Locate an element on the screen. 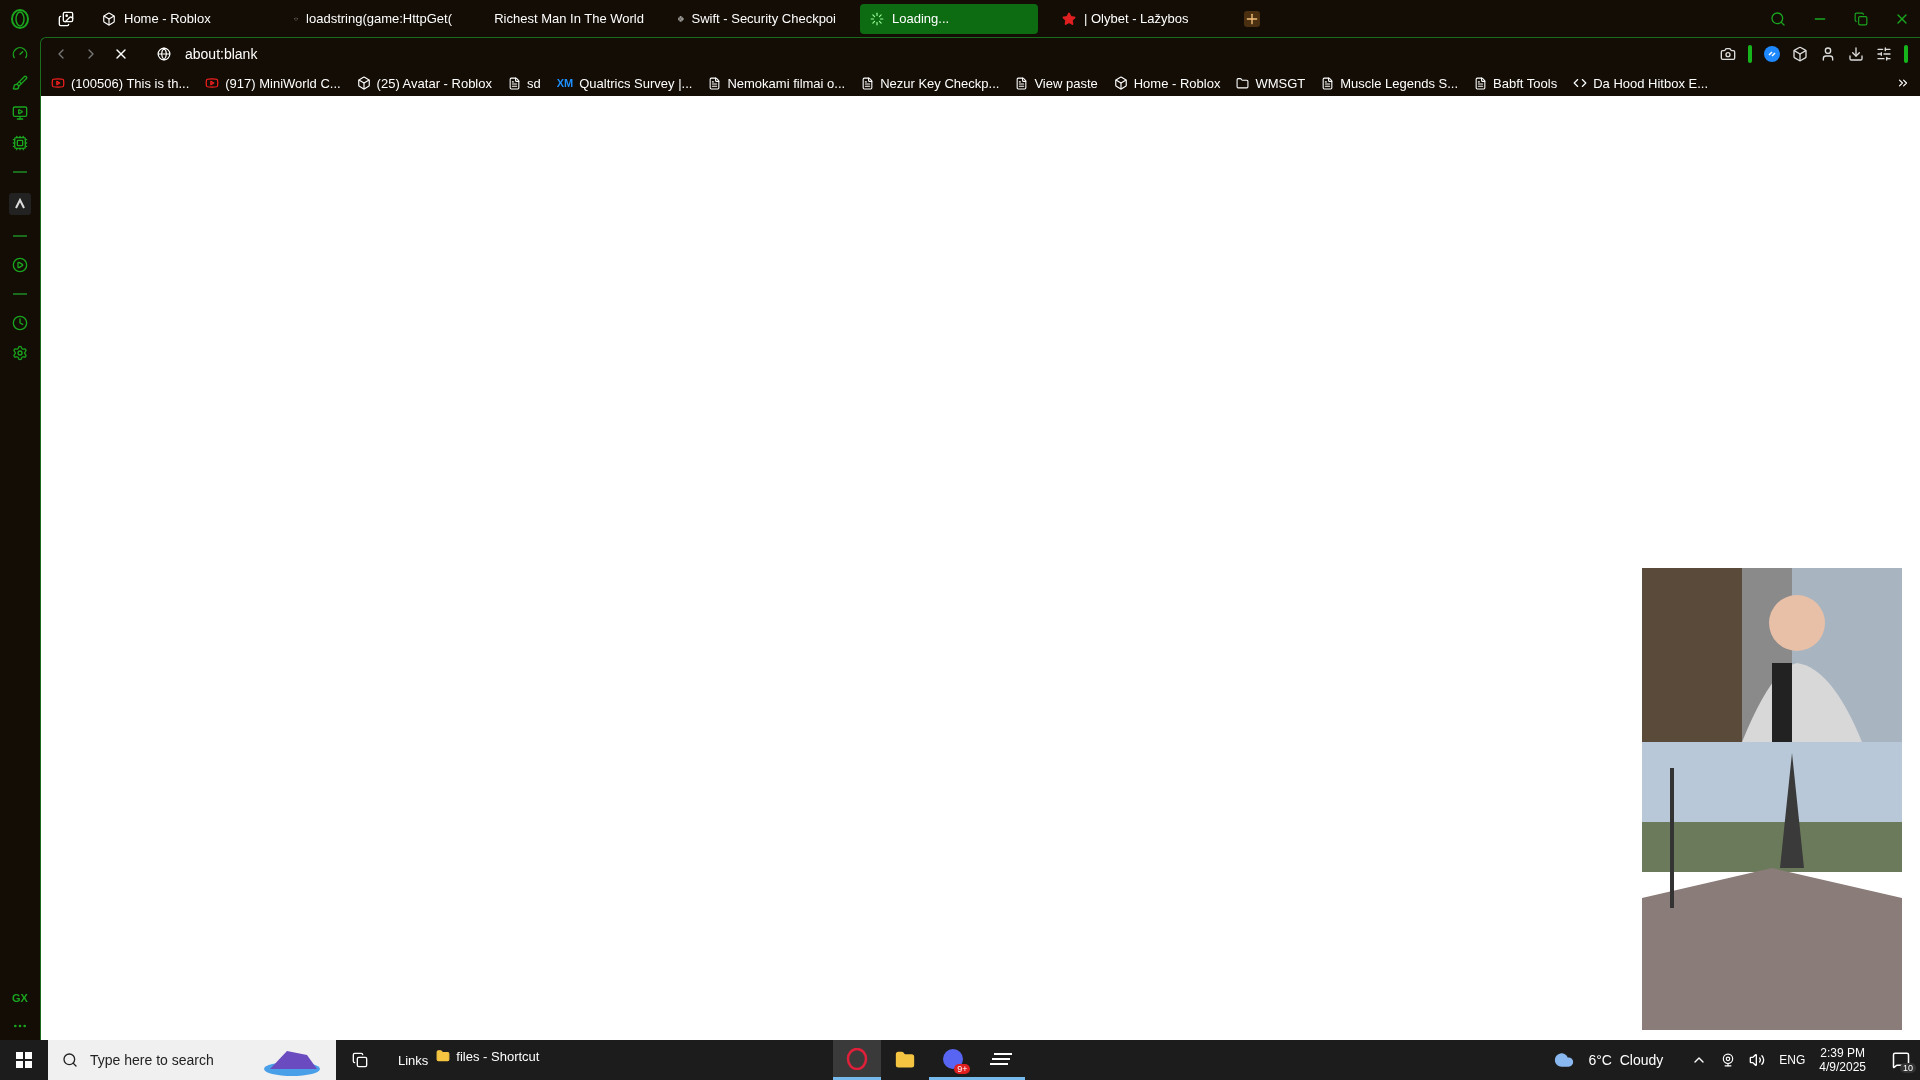  links-toolbar-label: Links is located at coordinates (413, 1060).